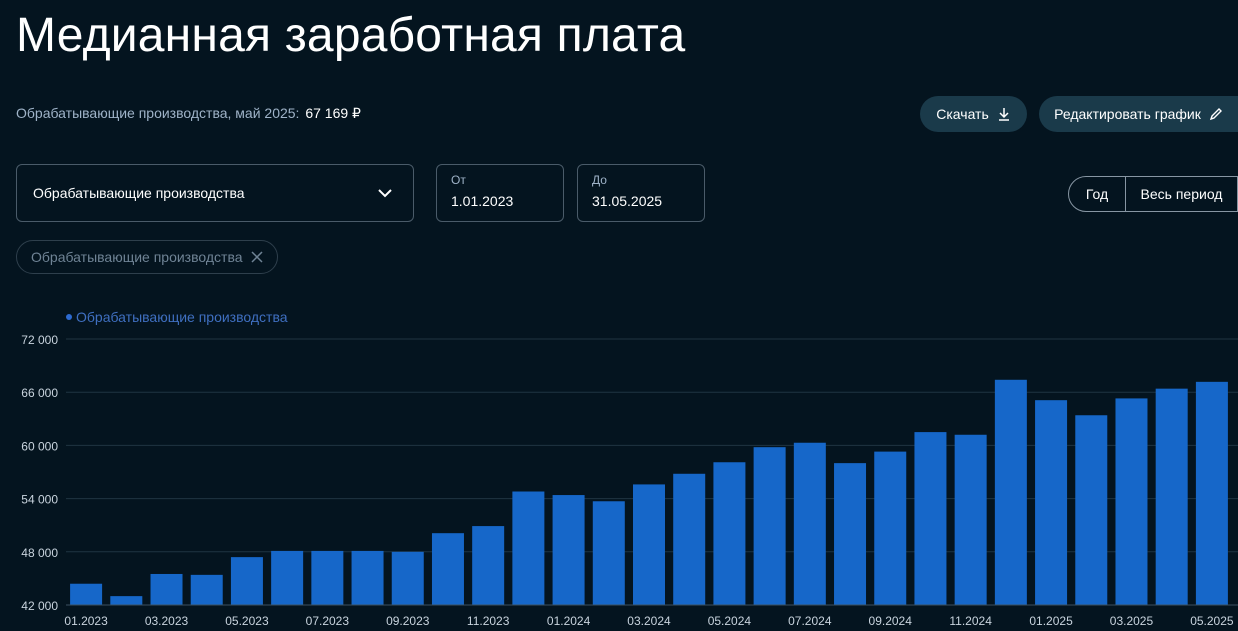 The width and height of the screenshot is (1238, 631). What do you see at coordinates (488, 621) in the screenshot?
I see `x-tick-label: 11.2023` at bounding box center [488, 621].